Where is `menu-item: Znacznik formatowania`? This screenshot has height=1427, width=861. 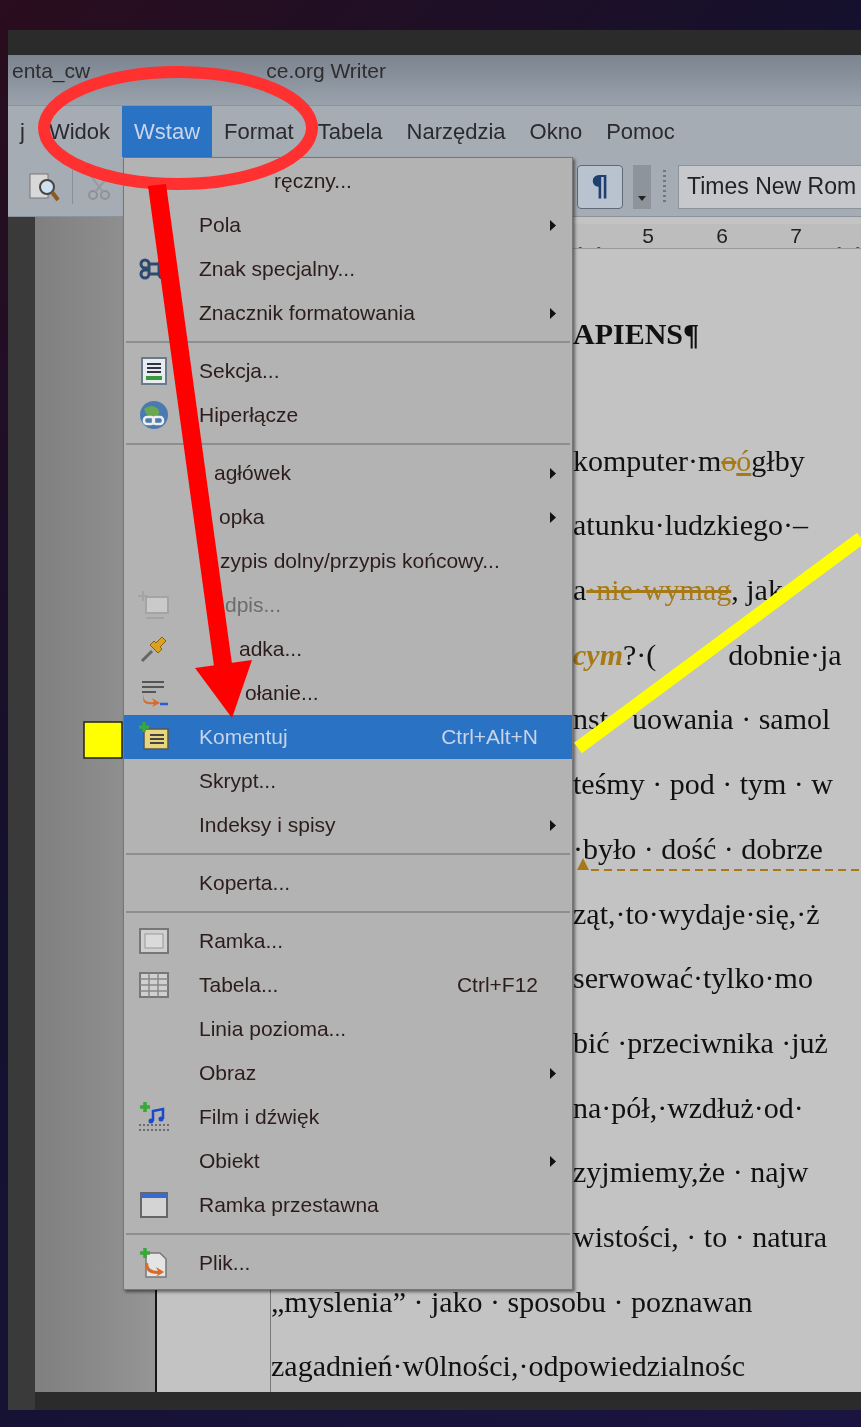
menu-item: Znacznik formatowania is located at coordinates (348, 313).